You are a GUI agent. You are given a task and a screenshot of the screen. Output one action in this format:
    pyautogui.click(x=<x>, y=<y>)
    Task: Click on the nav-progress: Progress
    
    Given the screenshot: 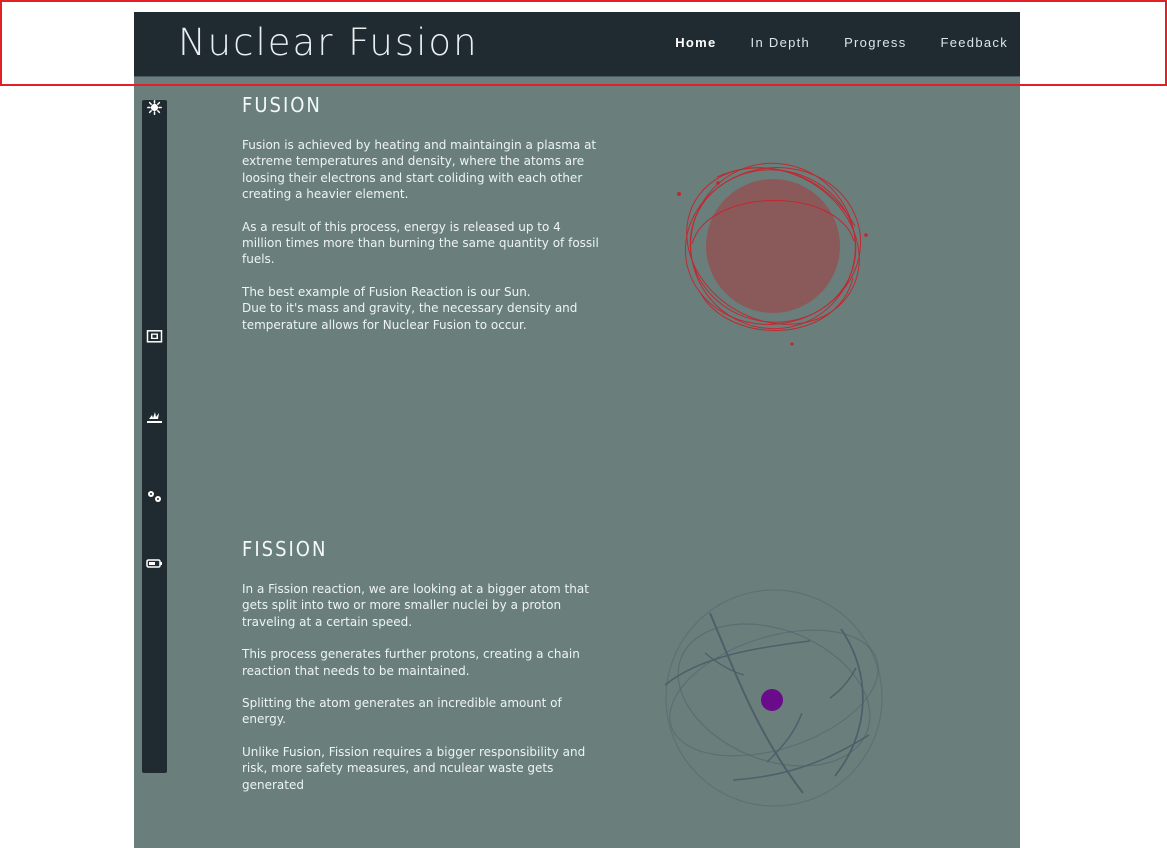 What is the action you would take?
    pyautogui.click(x=875, y=42)
    